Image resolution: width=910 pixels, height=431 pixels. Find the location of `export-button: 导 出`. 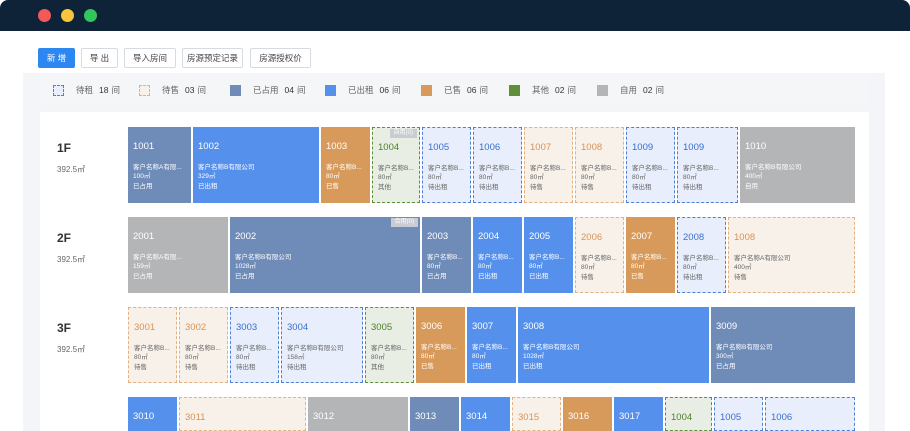

export-button: 导 出 is located at coordinates (99, 58).